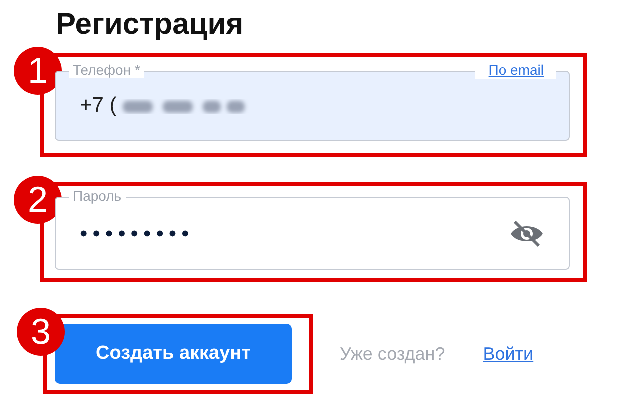 The width and height of the screenshot is (621, 410). What do you see at coordinates (527, 234) in the screenshot?
I see `eye-off-icon` at bounding box center [527, 234].